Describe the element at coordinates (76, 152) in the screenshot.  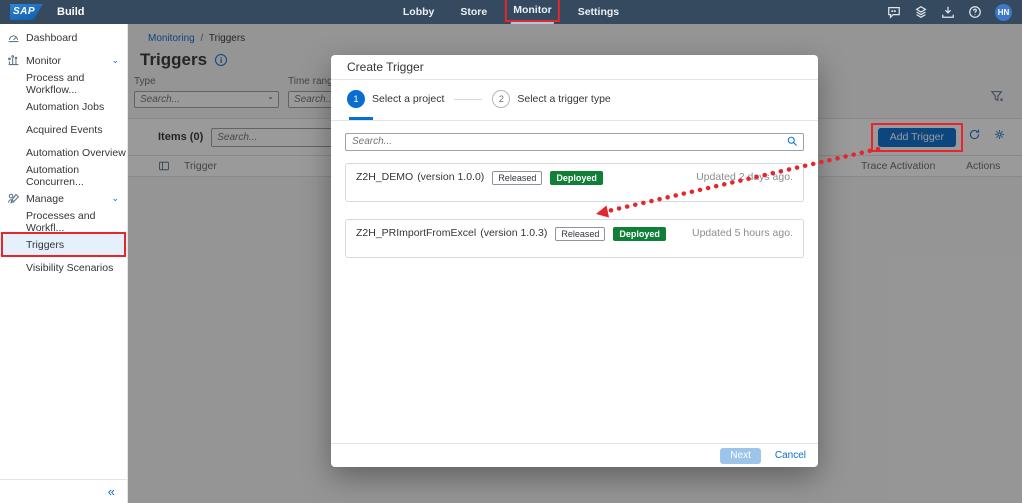
I see `sidebar-item-label: Automation Overview` at that location.